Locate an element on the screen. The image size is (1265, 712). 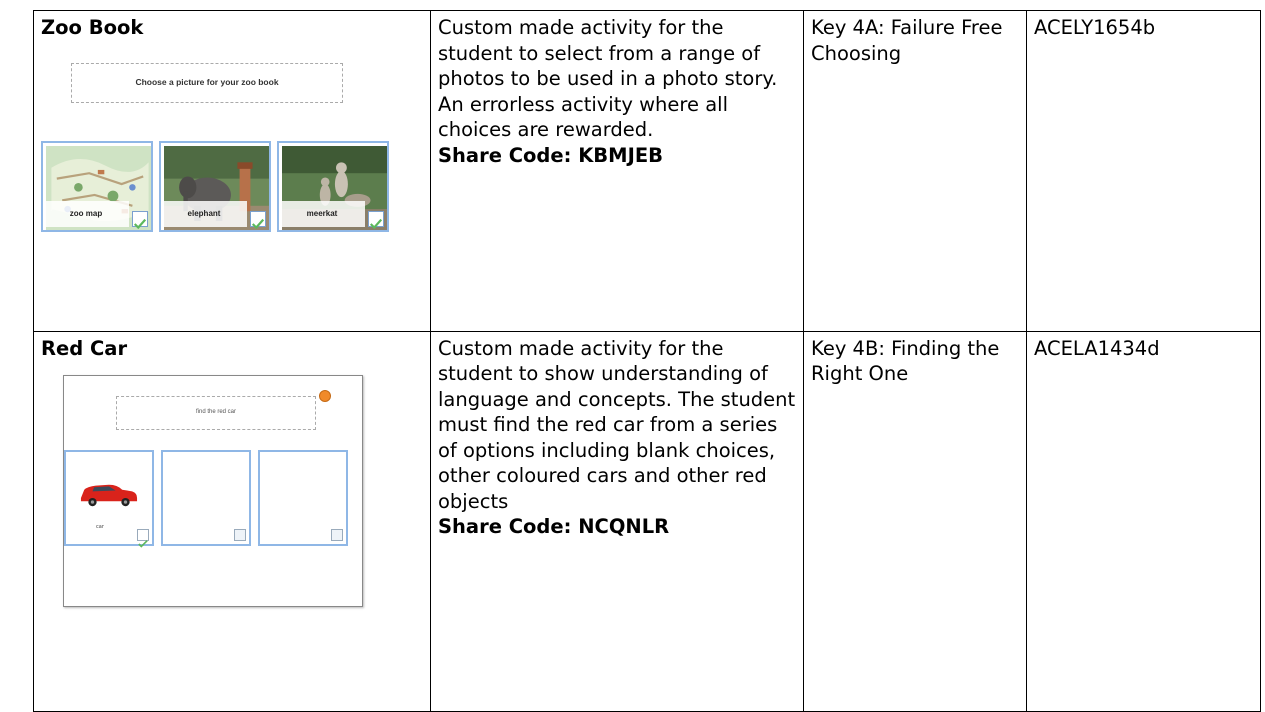
meerkat-card: meerkat is located at coordinates (333, 186).